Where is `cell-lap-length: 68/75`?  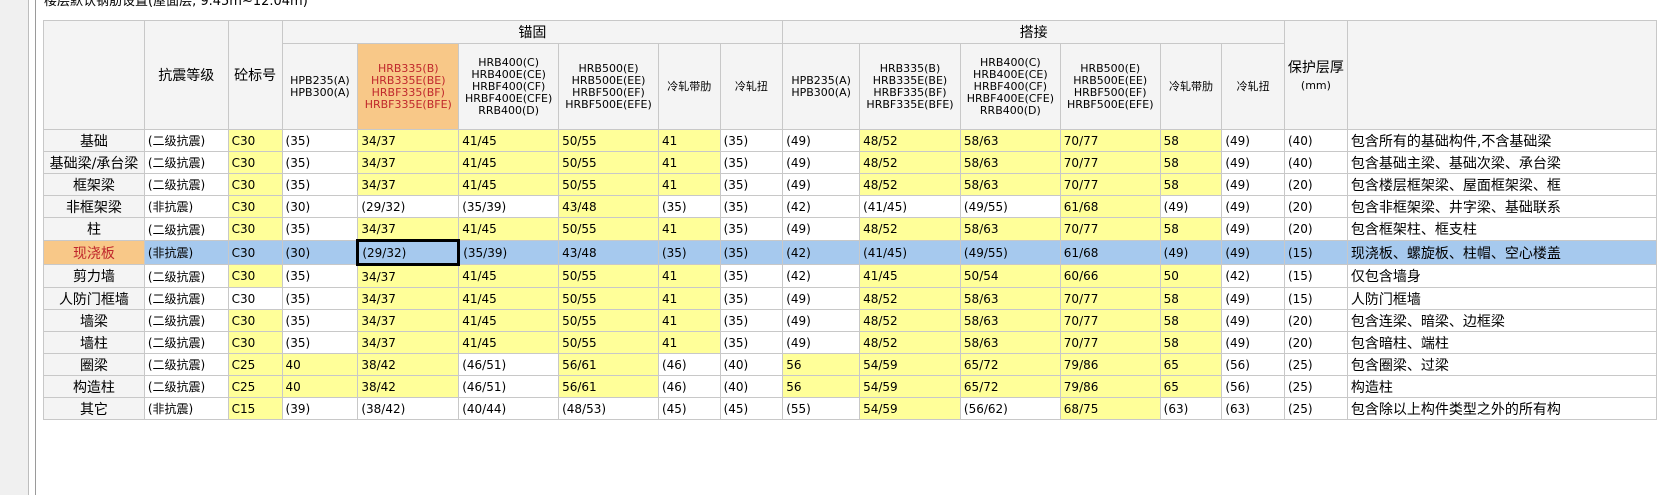 cell-lap-length: 68/75 is located at coordinates (1110, 408).